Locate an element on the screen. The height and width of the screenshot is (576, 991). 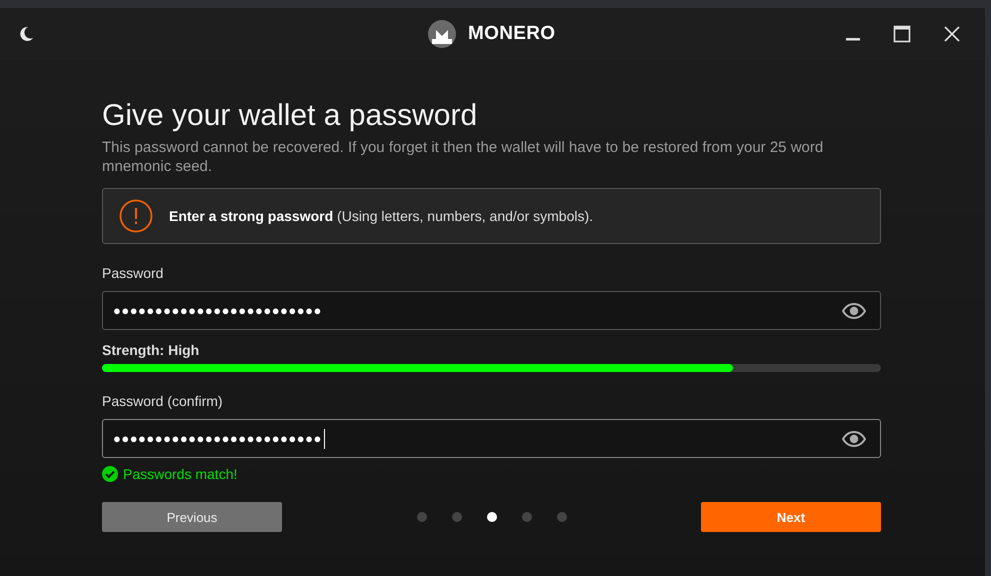
notice-text: Enter a strong password (Using letters, numbers, and/or symbols). is located at coordinates (381, 216).